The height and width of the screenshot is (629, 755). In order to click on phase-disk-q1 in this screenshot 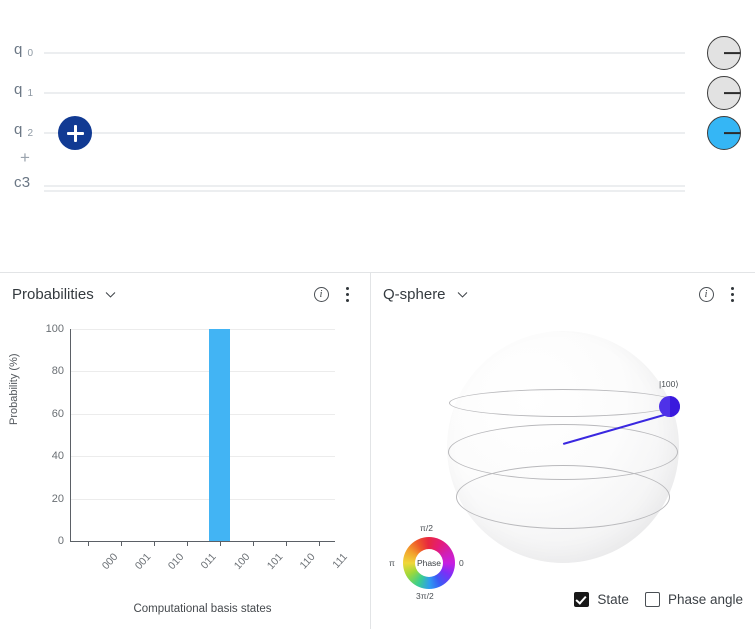, I will do `click(724, 93)`.